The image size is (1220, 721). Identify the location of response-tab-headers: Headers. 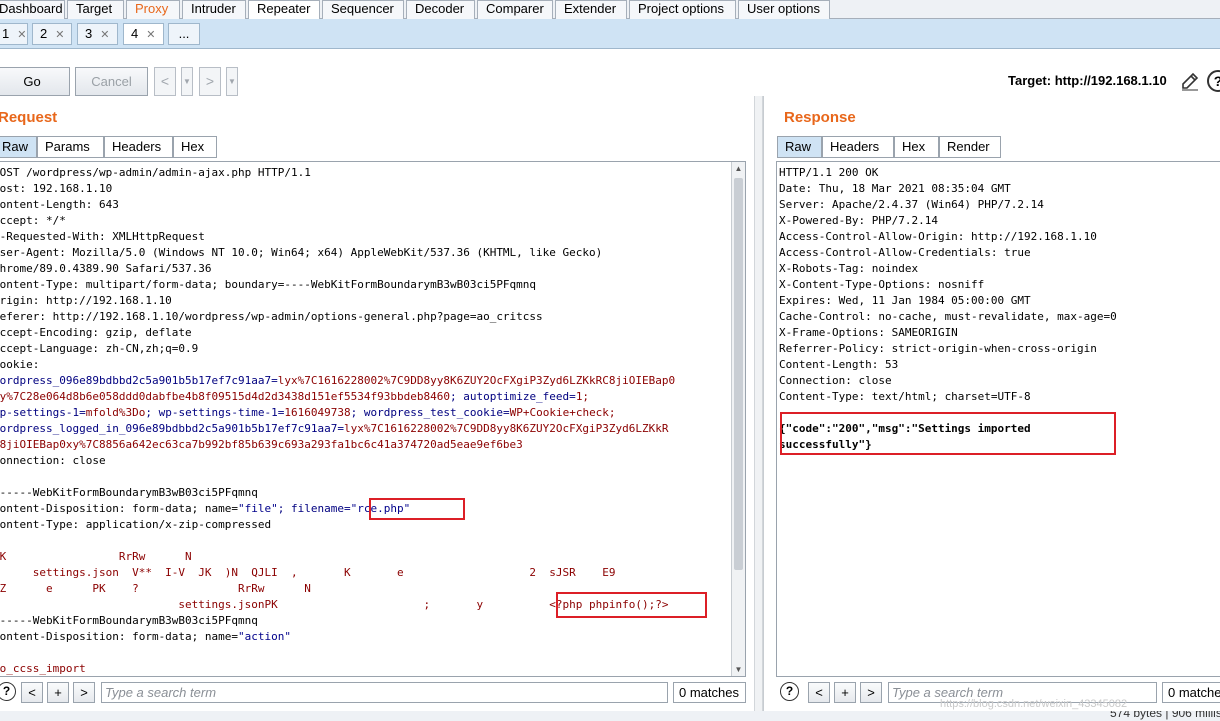
(858, 147).